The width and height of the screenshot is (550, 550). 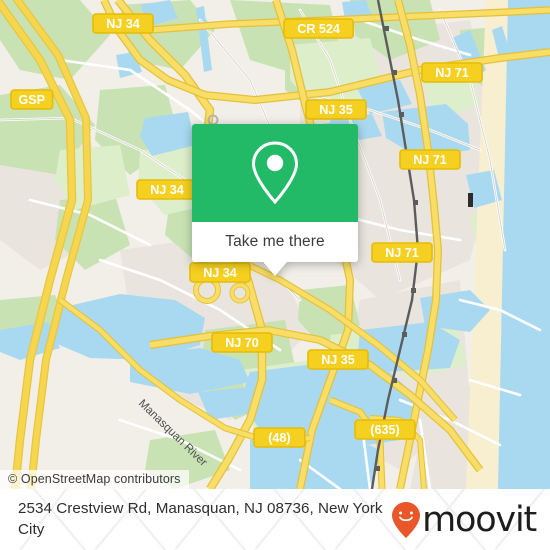 I want to click on route-shield-nj-70: NJ 70, so click(x=242, y=342).